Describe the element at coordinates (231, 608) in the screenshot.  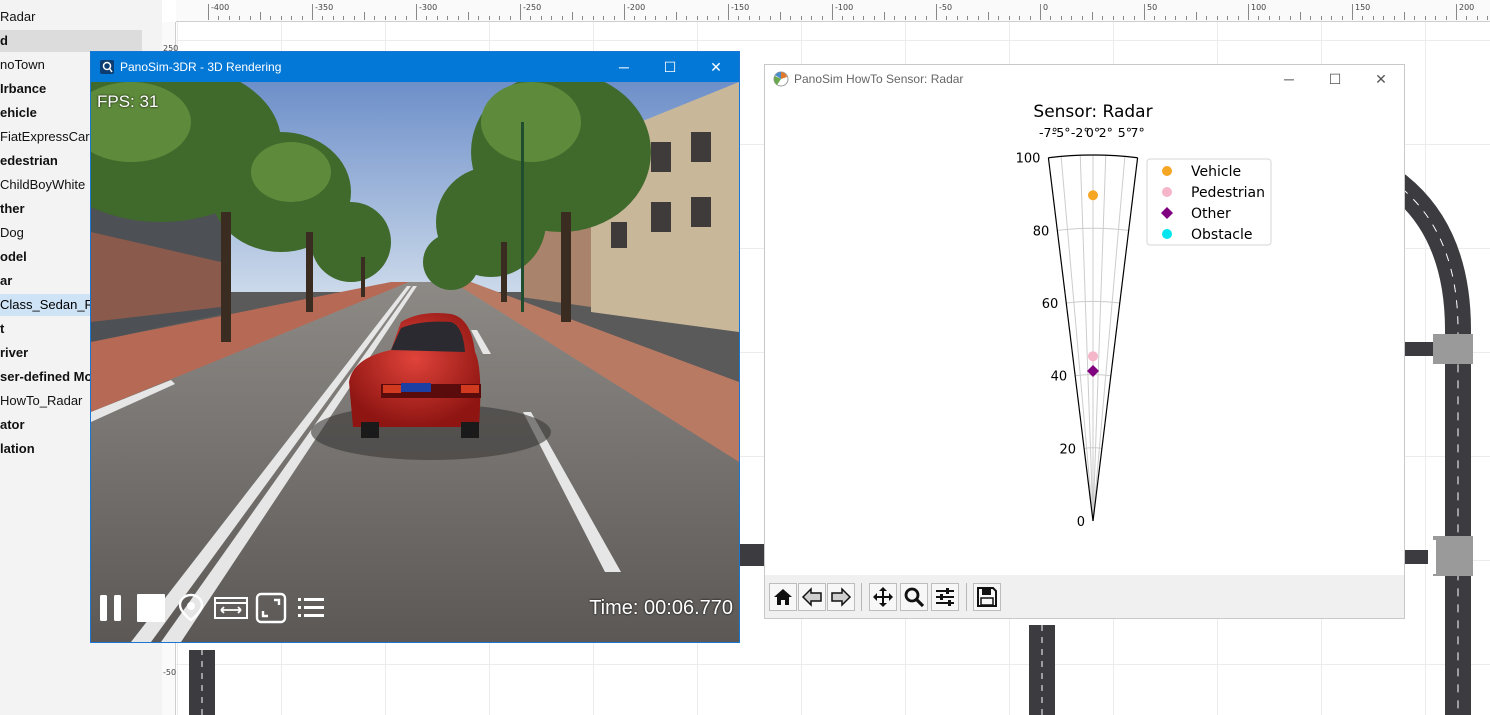
I see `view-width-icon` at that location.